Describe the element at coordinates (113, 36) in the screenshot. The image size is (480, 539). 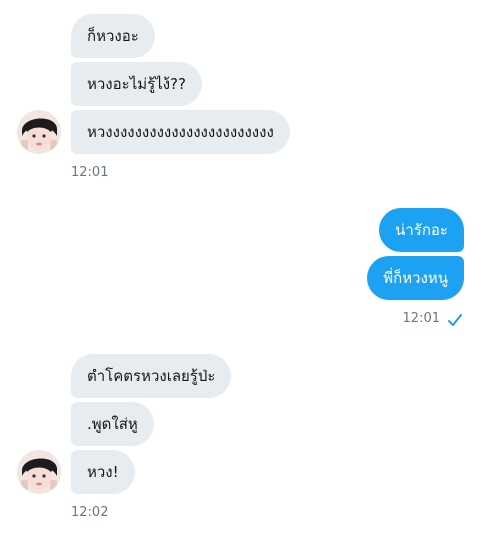
I see `incoming-message: ก็หวงอะ` at that location.